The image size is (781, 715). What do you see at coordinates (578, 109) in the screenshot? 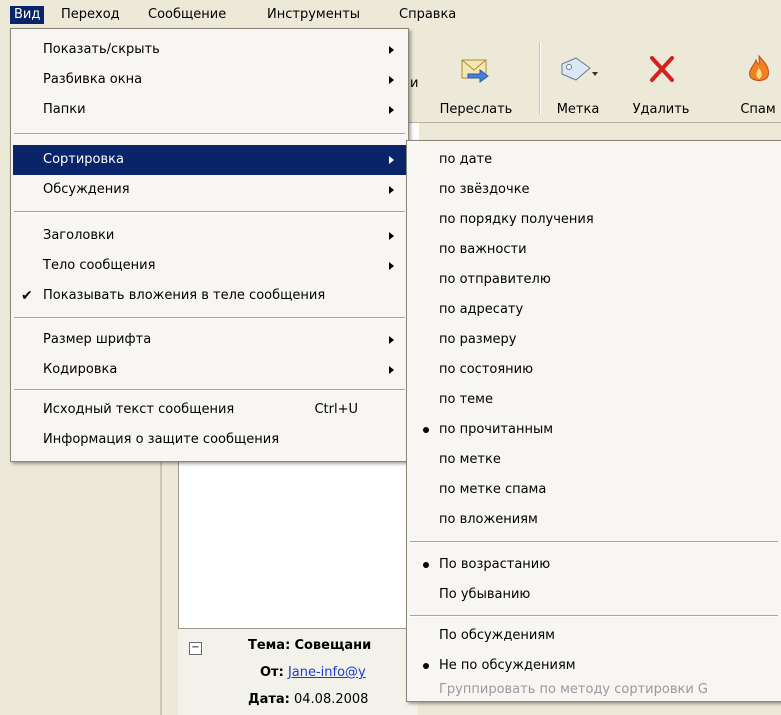
I see `tag-label: Метка` at bounding box center [578, 109].